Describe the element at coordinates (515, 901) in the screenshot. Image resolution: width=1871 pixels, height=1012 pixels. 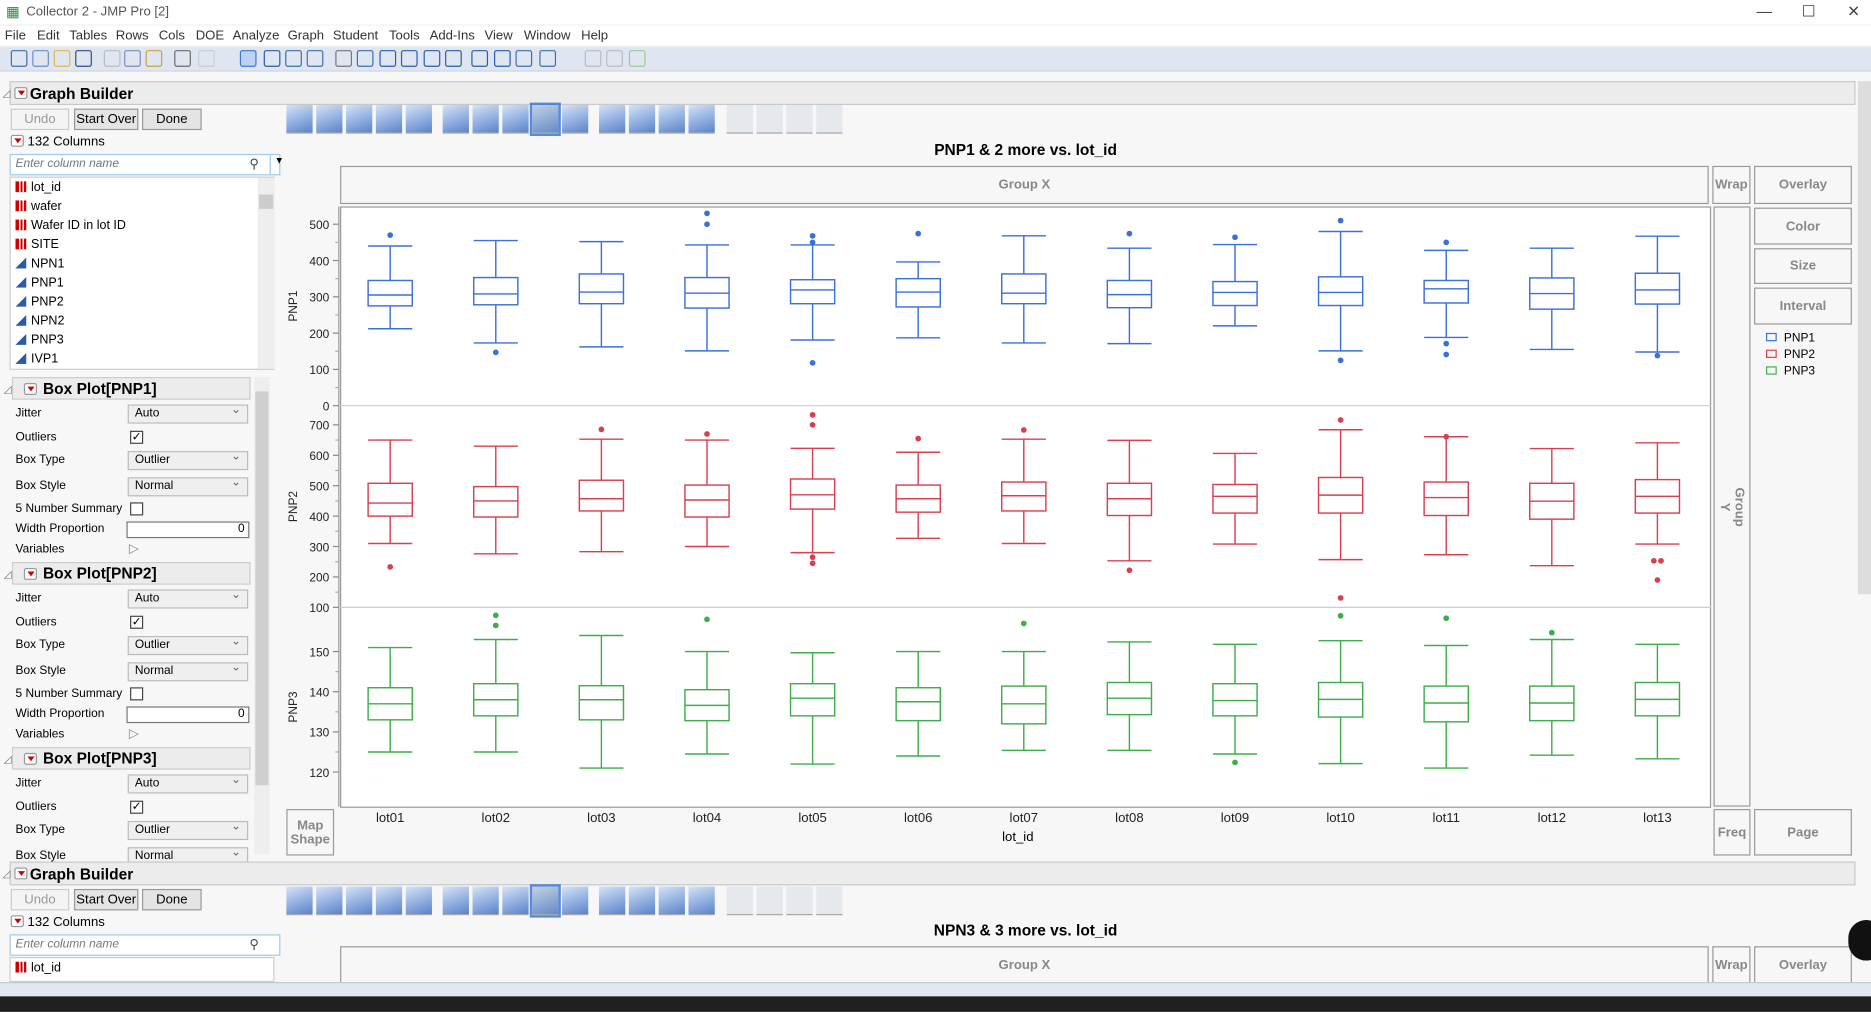
I see `area-chart-icon` at that location.